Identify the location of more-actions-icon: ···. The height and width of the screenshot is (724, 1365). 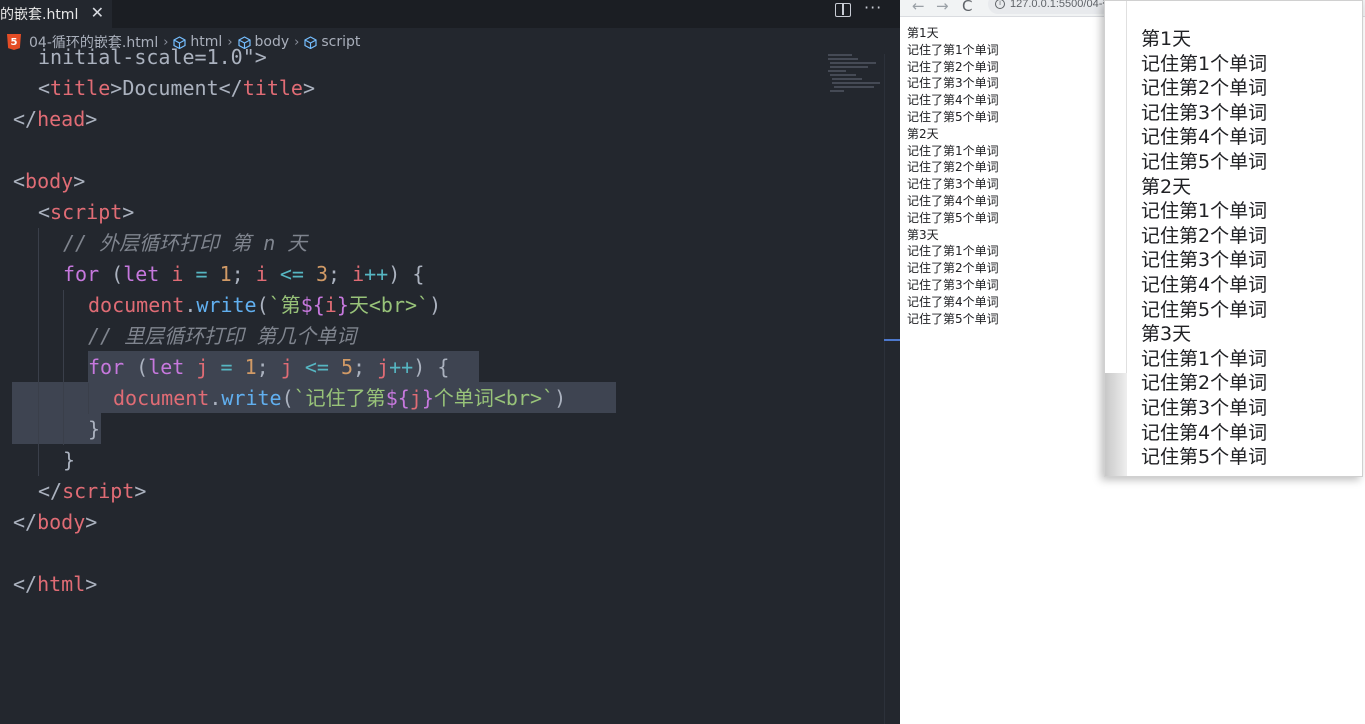
(873, 8).